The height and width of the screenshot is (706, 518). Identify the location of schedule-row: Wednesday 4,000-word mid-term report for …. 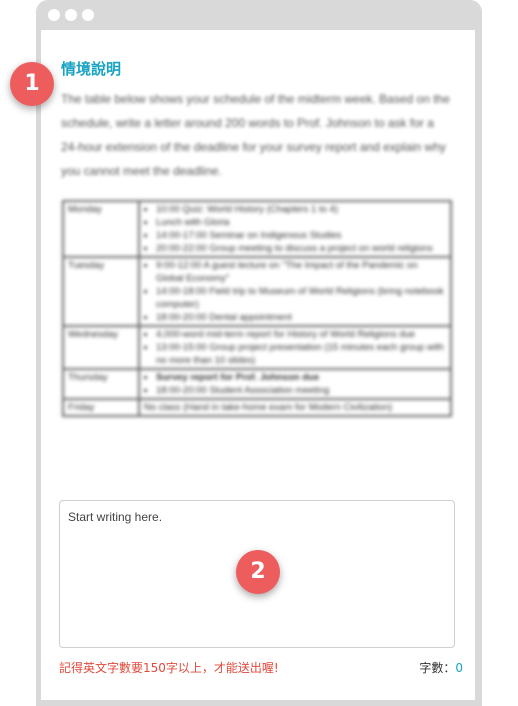
(257, 347).